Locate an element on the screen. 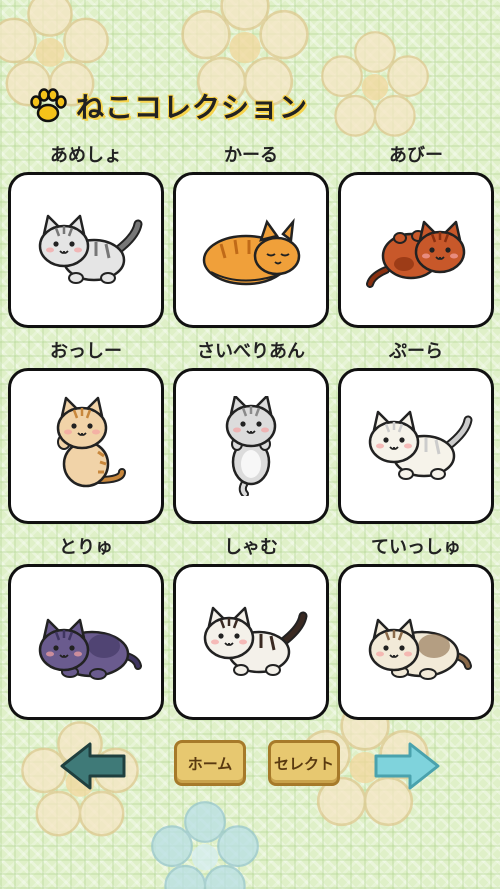 This screenshot has height=889, width=500. cat-name: あびー is located at coordinates (416, 155).